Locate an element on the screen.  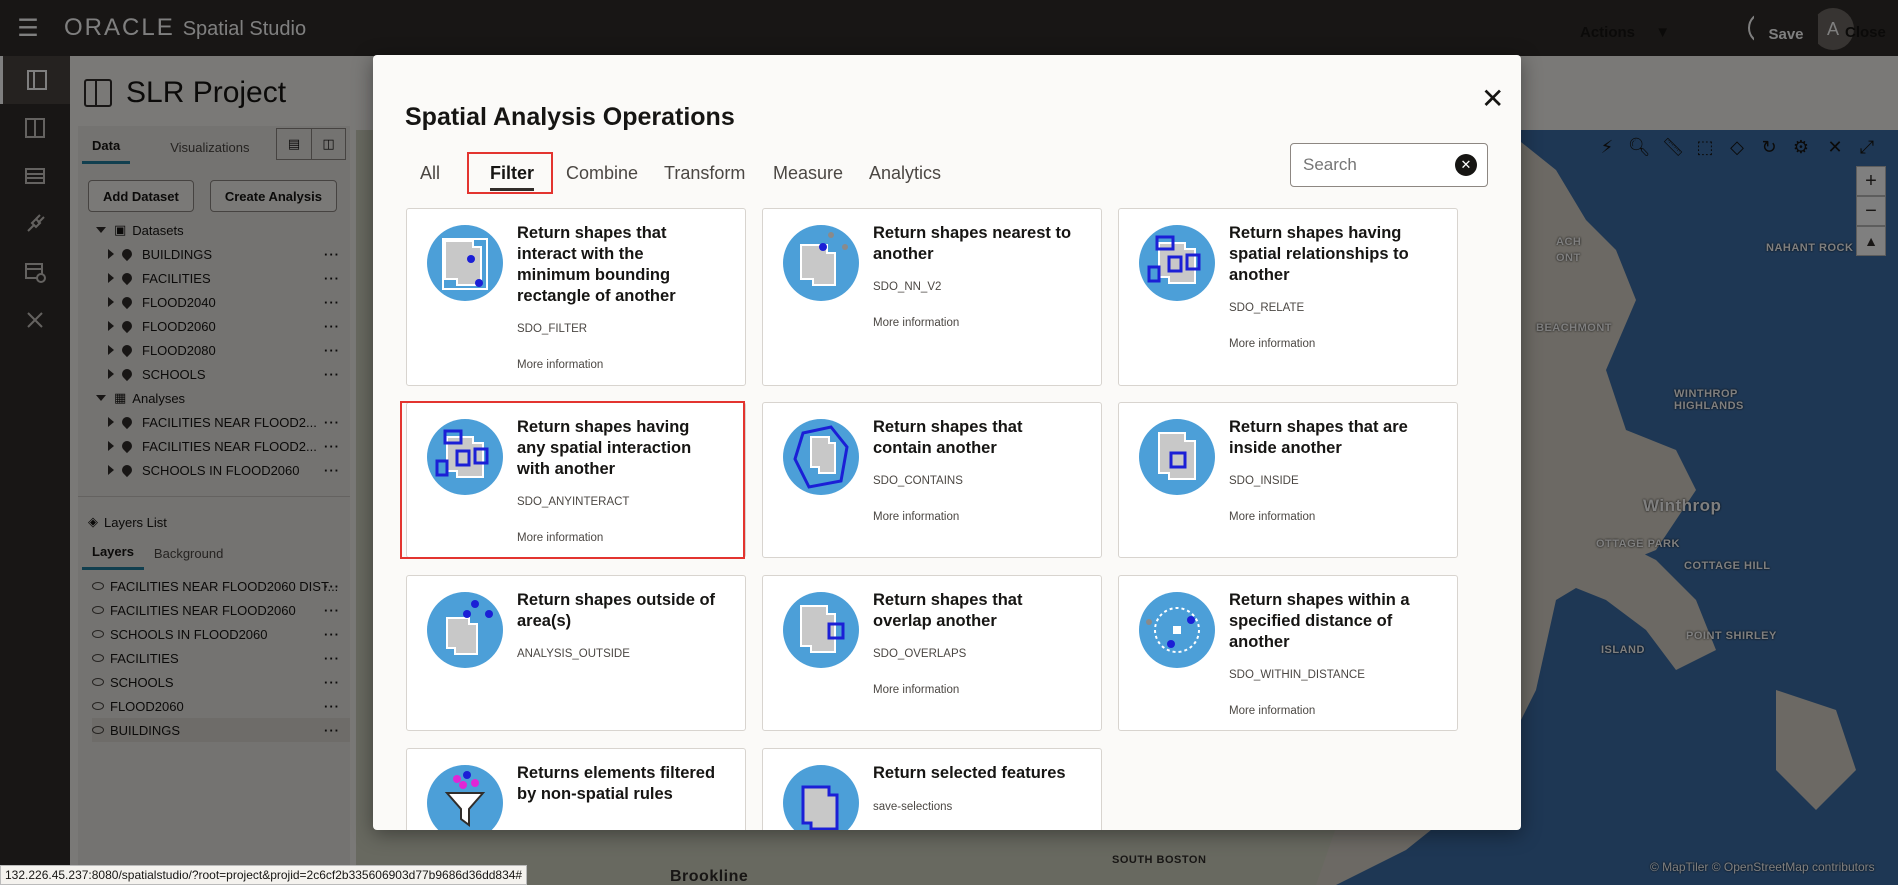
relate-icon is located at coordinates (1177, 263).